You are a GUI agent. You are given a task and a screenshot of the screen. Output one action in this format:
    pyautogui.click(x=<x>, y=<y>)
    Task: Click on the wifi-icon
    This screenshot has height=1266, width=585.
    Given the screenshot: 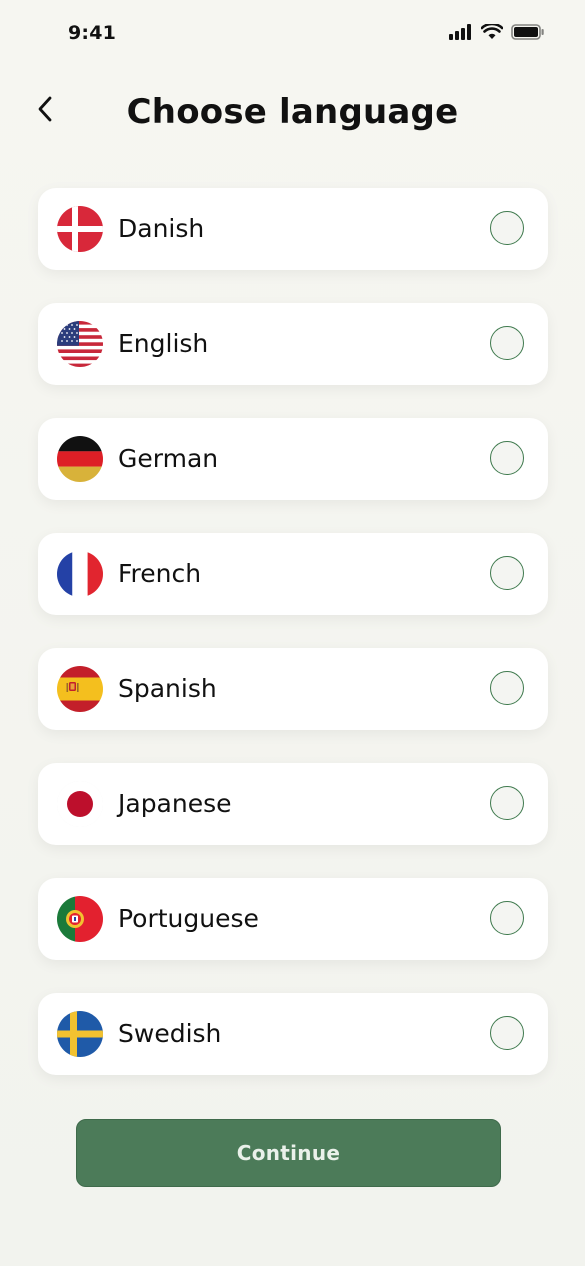 What is the action you would take?
    pyautogui.click(x=492, y=33)
    